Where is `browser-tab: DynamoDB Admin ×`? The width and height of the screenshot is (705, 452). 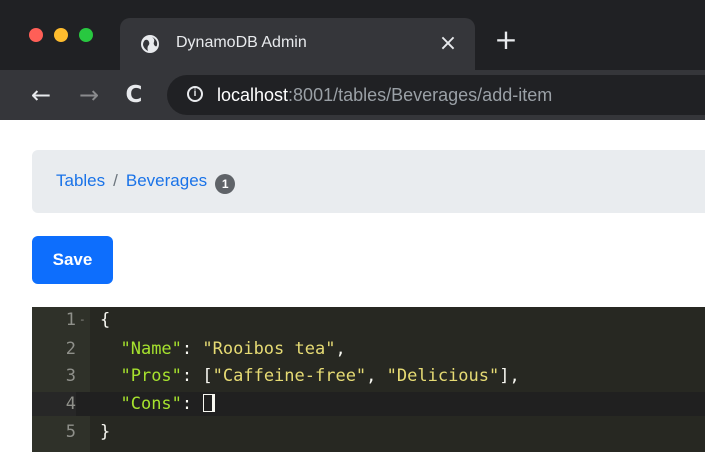
browser-tab: DynamoDB Admin × is located at coordinates (297, 44).